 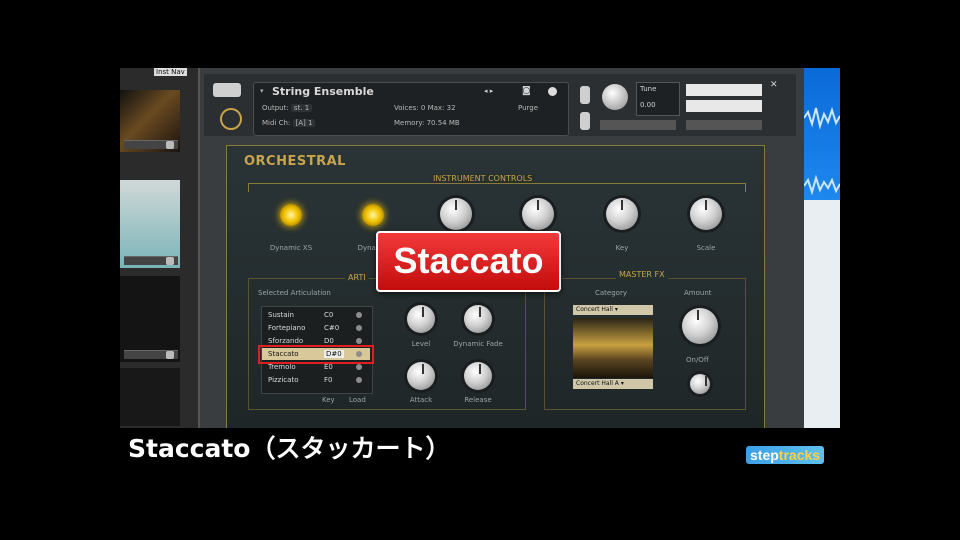 I want to click on articulation-name: Pizzicato, so click(x=283, y=380).